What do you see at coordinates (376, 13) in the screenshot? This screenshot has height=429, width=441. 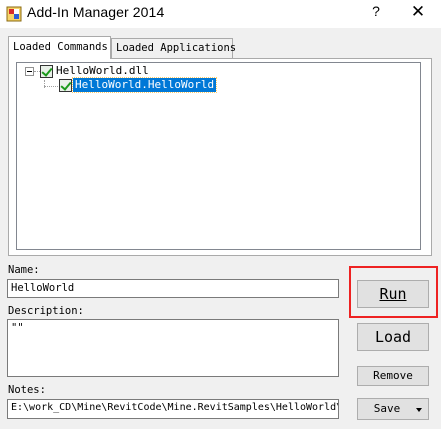 I see `help-button: ?` at bounding box center [376, 13].